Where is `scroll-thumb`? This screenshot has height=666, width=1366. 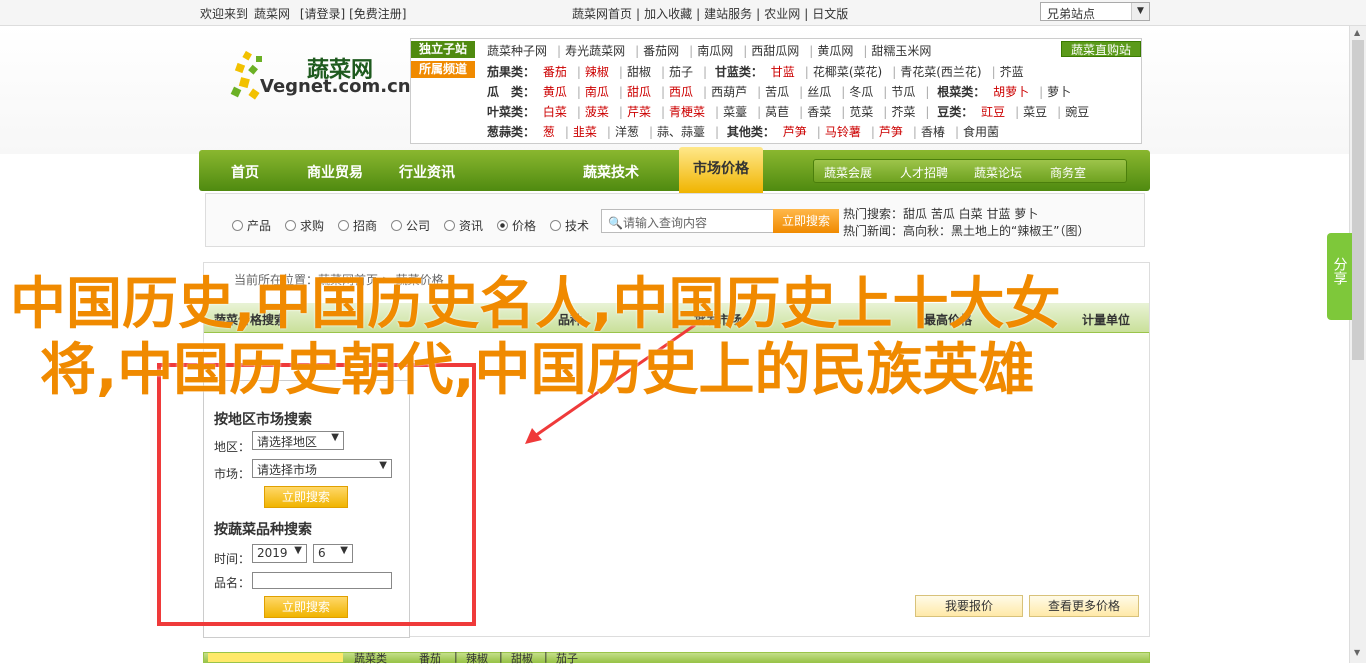
scroll-thumb is located at coordinates (1358, 200).